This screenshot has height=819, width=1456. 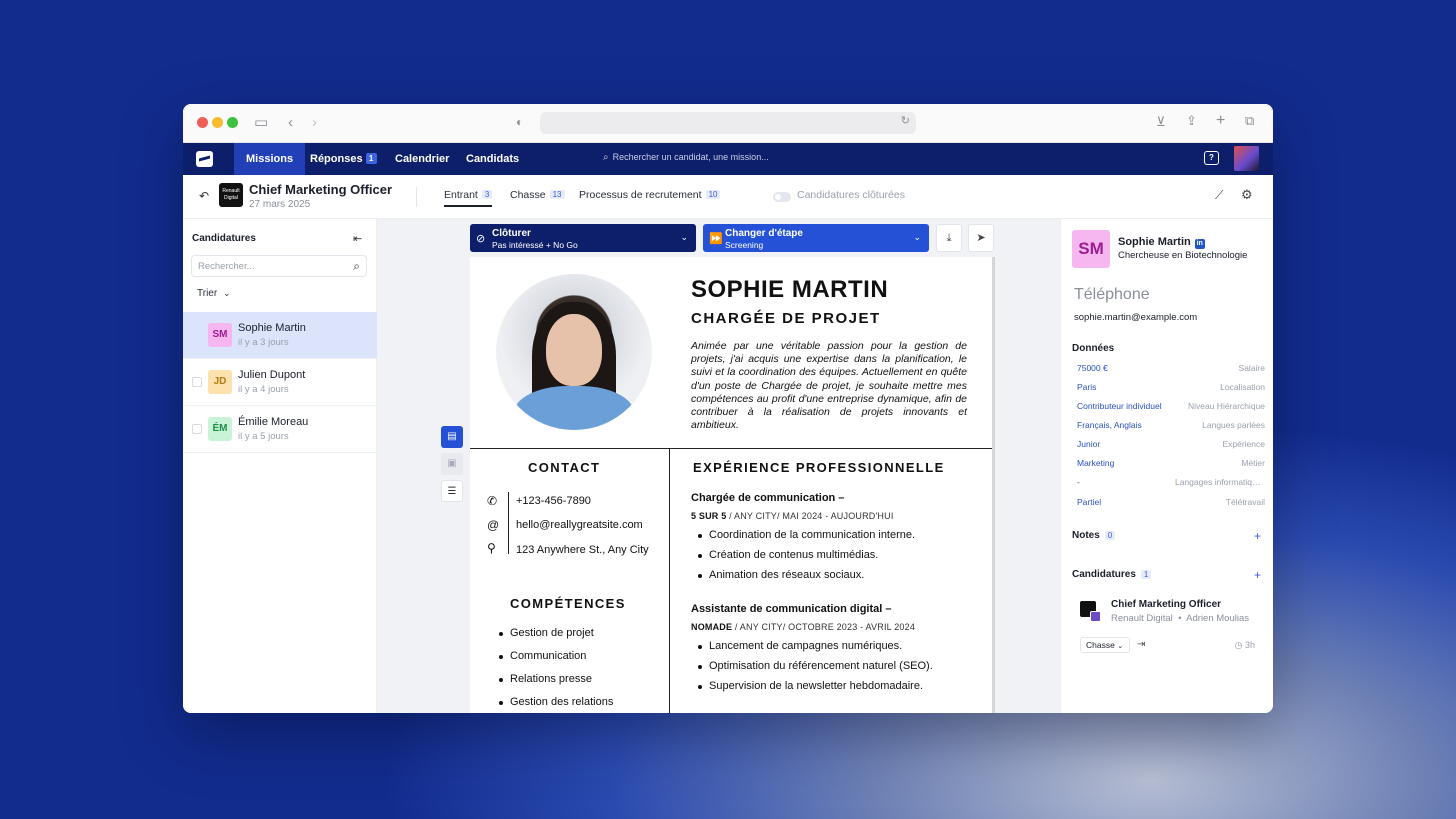 I want to click on back-arrow-icon: ↶, so click(x=204, y=196).